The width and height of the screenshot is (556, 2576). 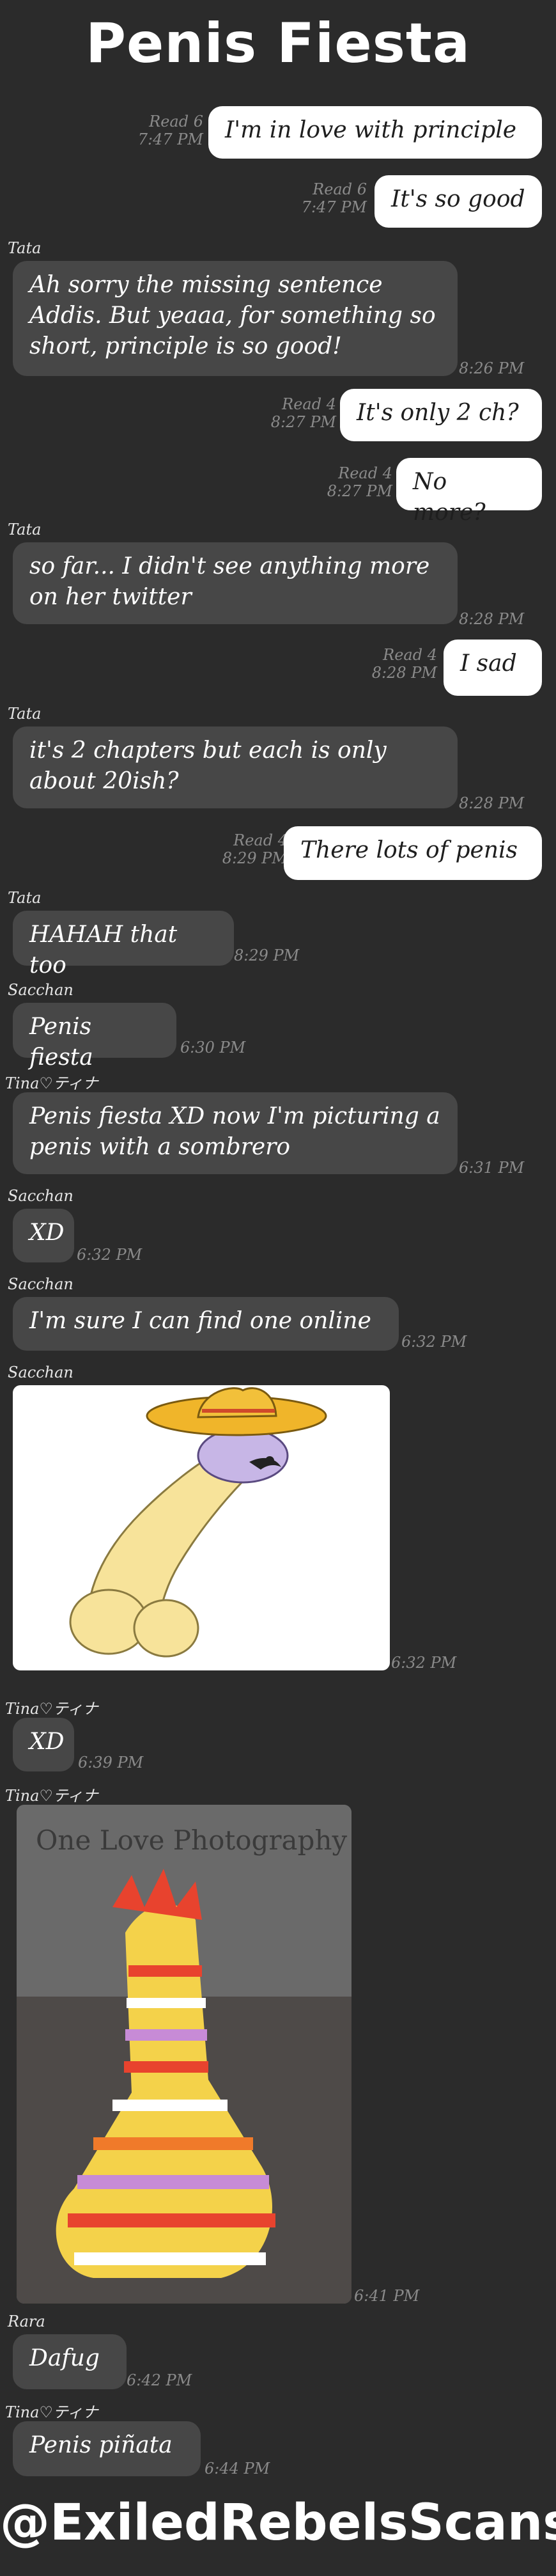 I want to click on message-time: 6:44 PM, so click(x=237, y=2469).